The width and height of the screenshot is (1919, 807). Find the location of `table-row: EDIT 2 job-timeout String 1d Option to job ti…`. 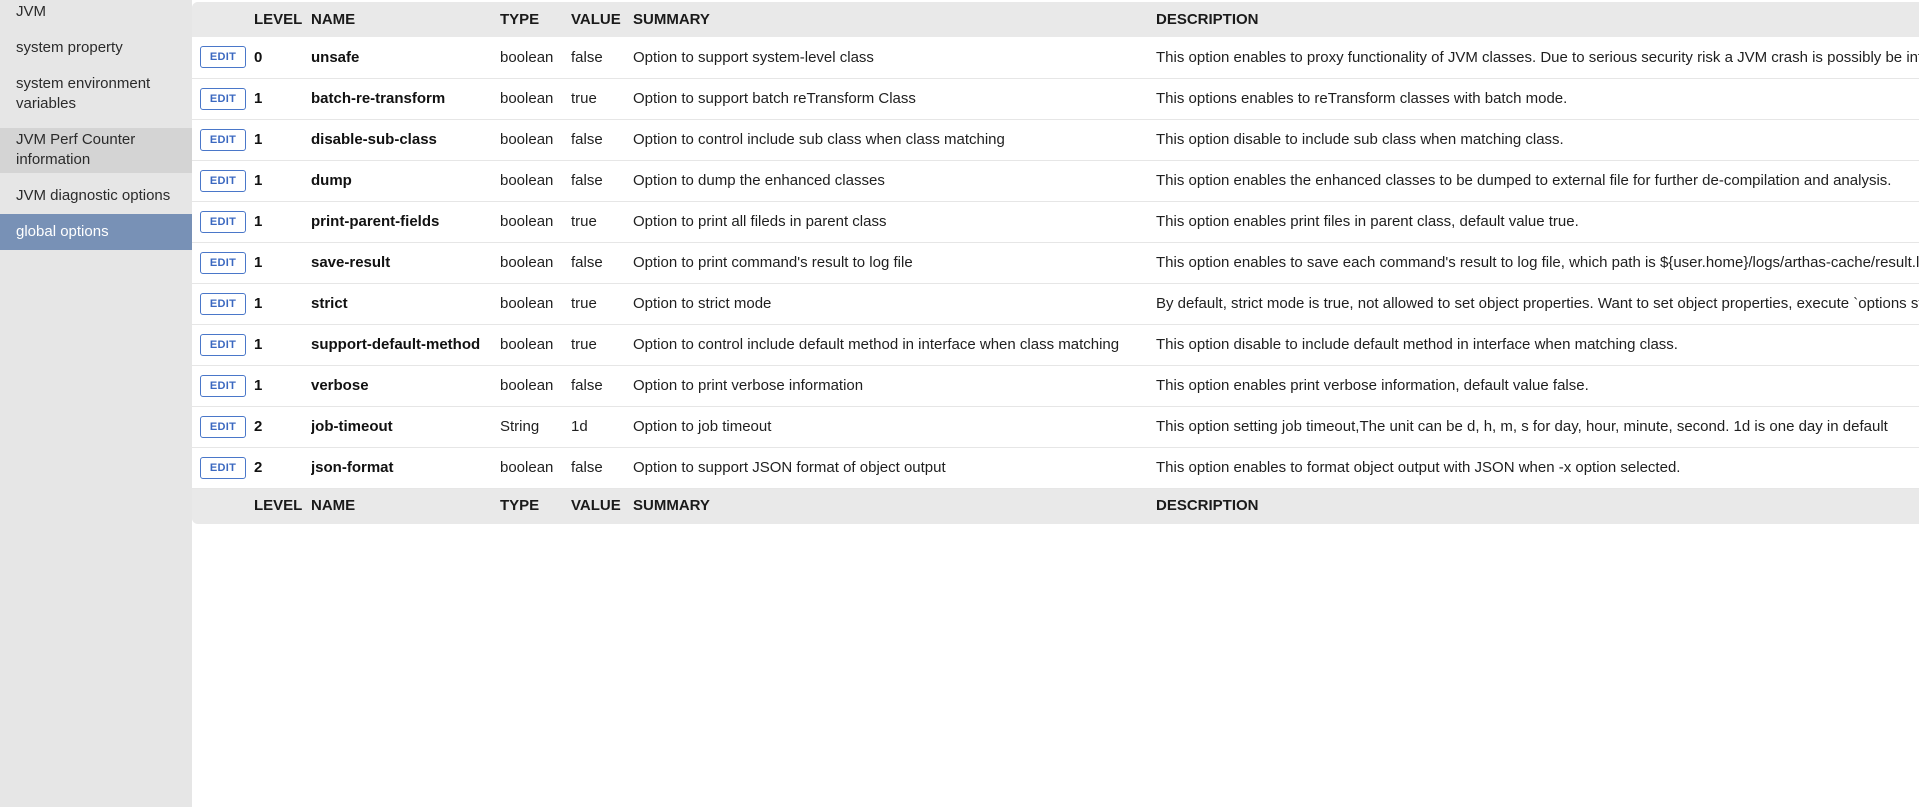

table-row: EDIT 2 job-timeout String 1d Option to job ti… is located at coordinates (1055, 426).